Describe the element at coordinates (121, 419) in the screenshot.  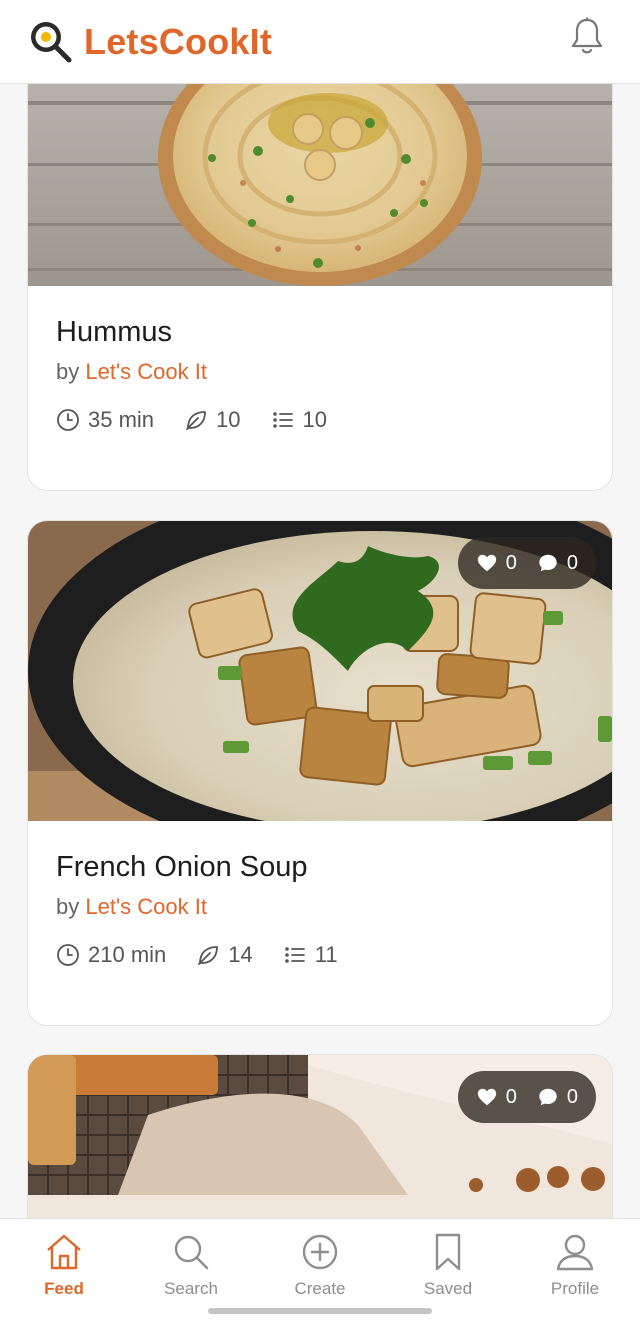
I see `cook-time-value: 35 min` at that location.